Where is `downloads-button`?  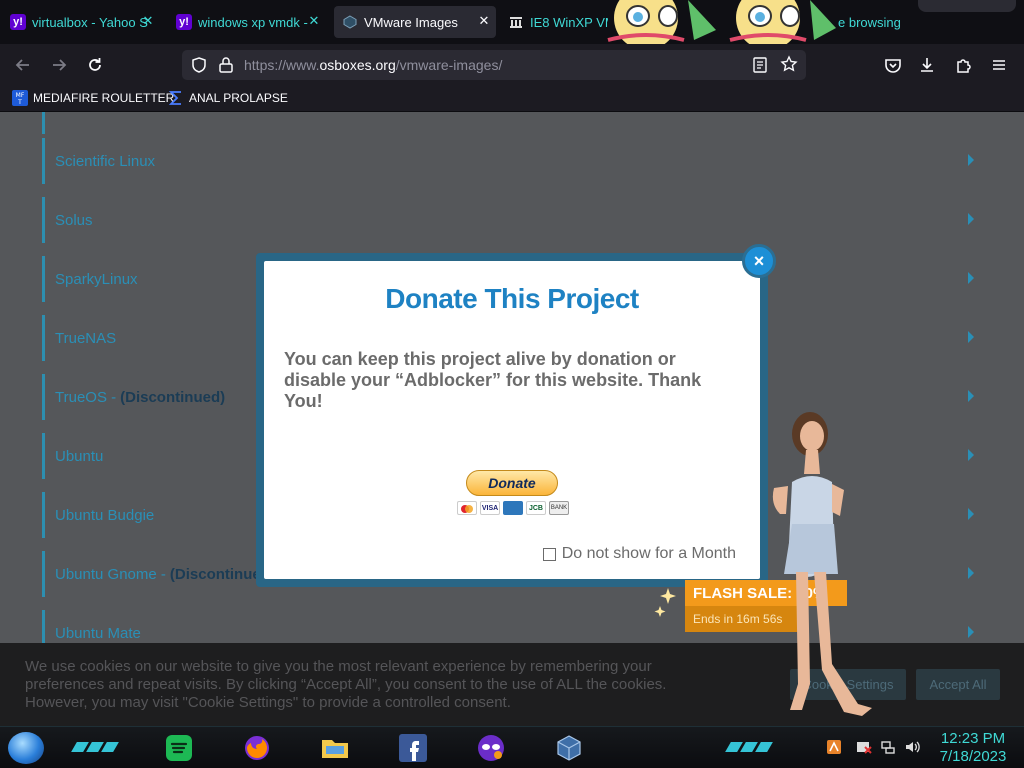
downloads-button is located at coordinates (927, 65).